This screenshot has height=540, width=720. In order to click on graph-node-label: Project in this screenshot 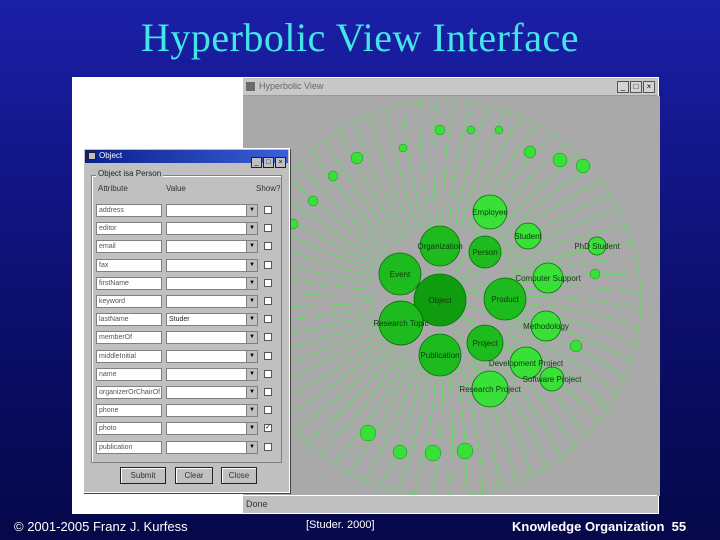, I will do `click(486, 343)`.